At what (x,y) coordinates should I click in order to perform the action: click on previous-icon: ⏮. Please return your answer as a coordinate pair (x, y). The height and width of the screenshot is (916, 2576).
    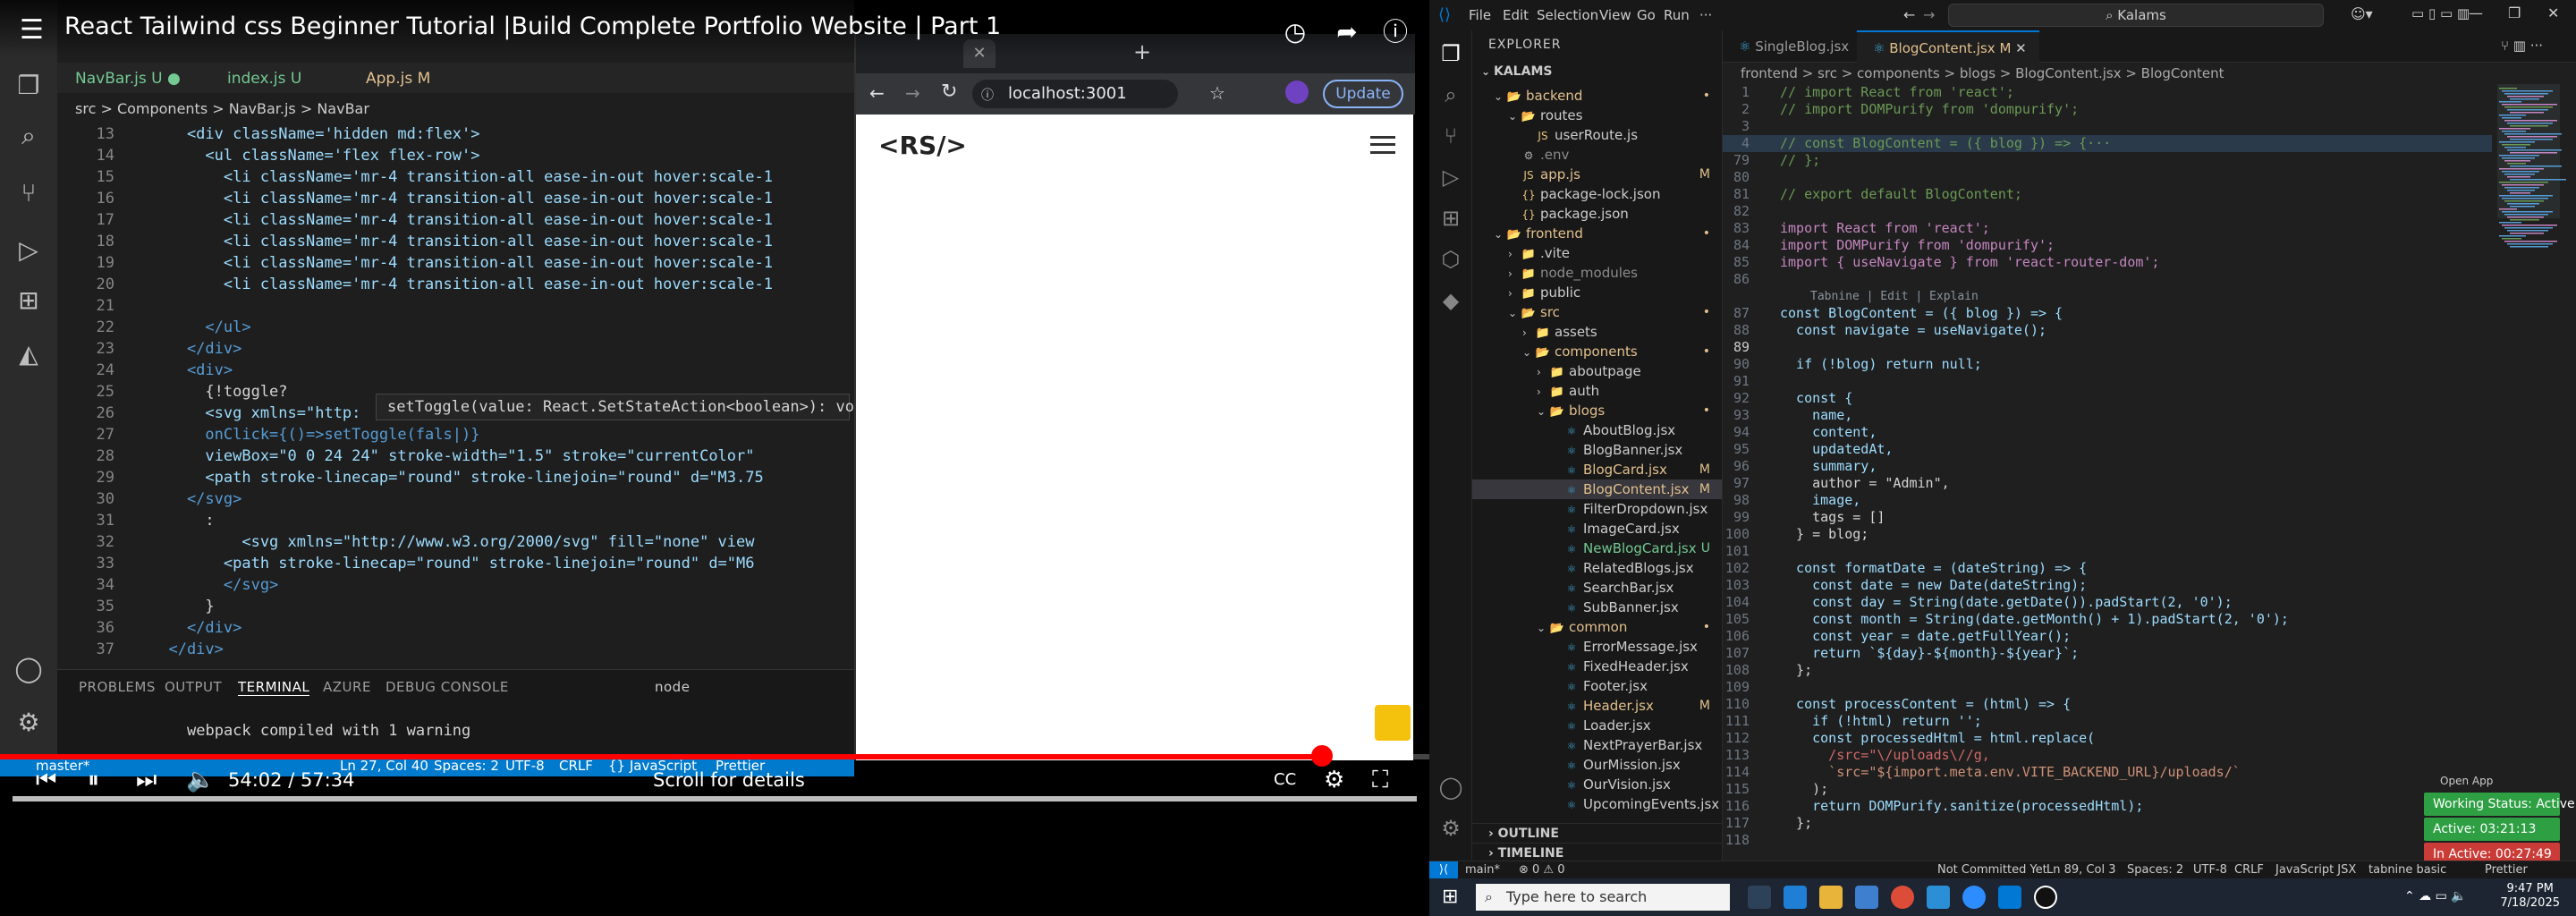
    Looking at the image, I should click on (46, 780).